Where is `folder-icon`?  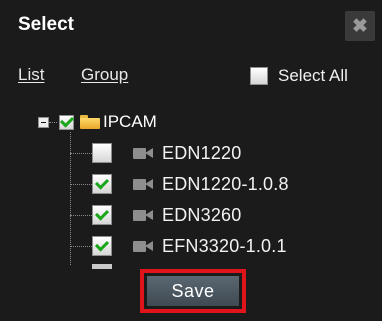
folder-icon is located at coordinates (90, 122).